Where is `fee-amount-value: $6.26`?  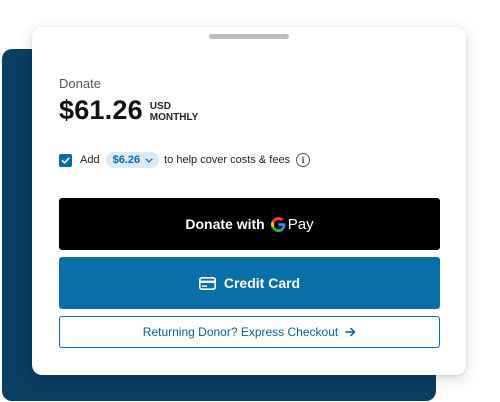 fee-amount-value: $6.26 is located at coordinates (126, 160).